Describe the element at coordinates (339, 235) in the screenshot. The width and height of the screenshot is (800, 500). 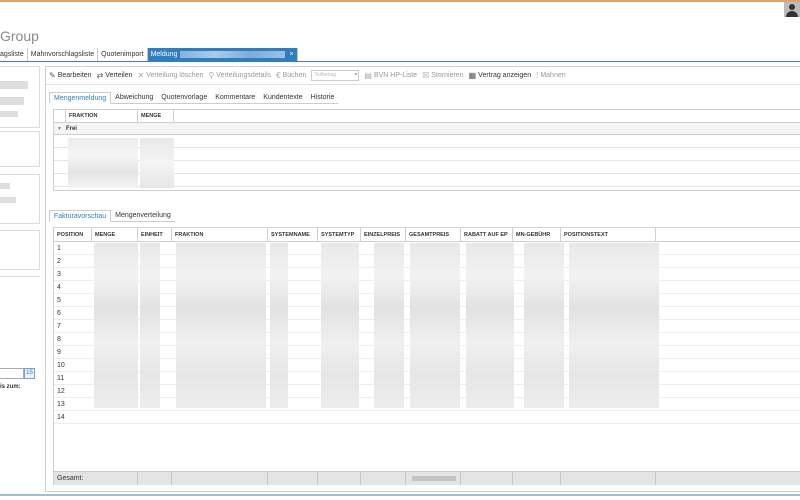
I see `col-systemtyp: SYSTEMTYP` at that location.